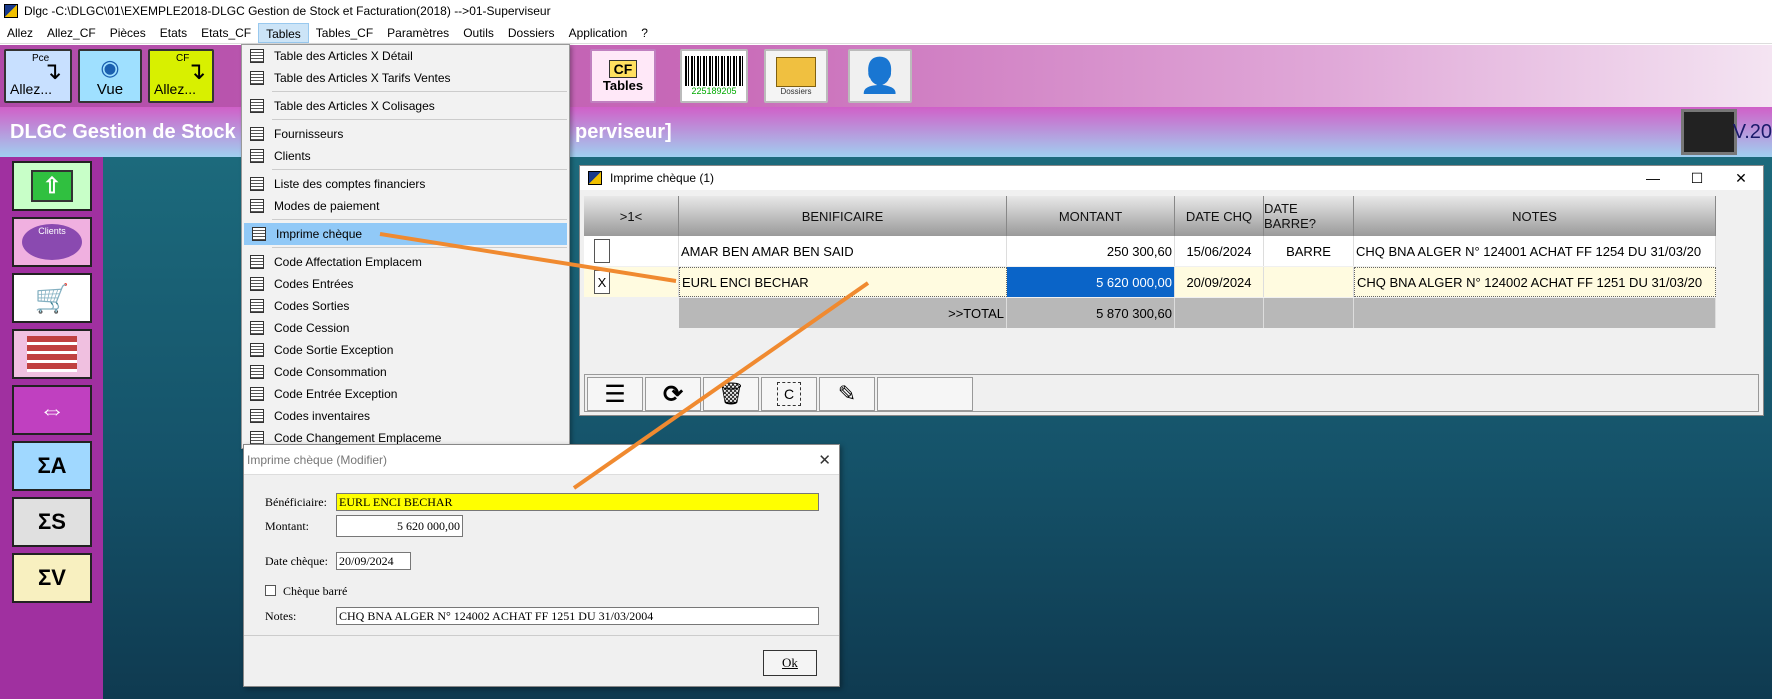 The image size is (1772, 699). I want to click on table-cell: AMAR BEN AMAR BEN SAID, so click(843, 251).